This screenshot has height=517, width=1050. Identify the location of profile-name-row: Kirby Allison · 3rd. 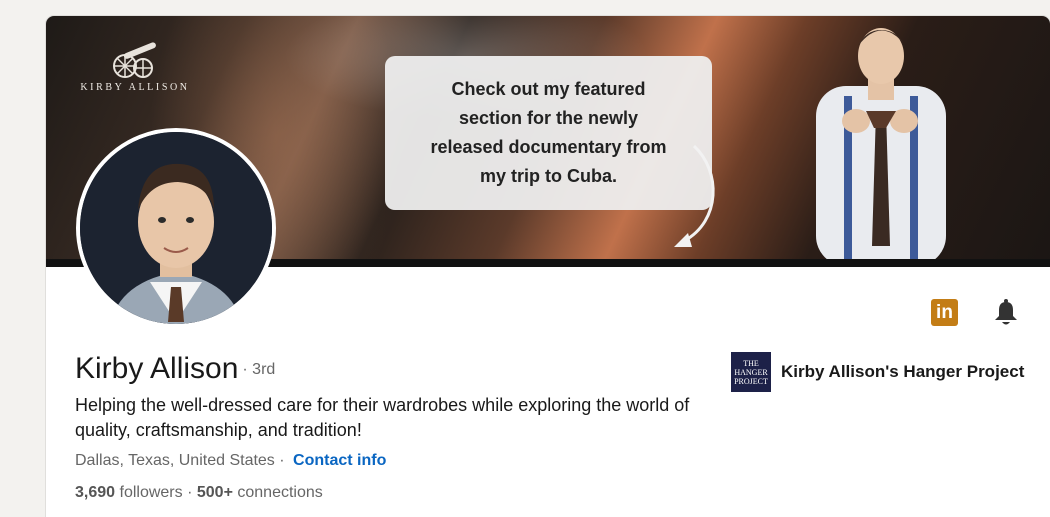
(175, 369).